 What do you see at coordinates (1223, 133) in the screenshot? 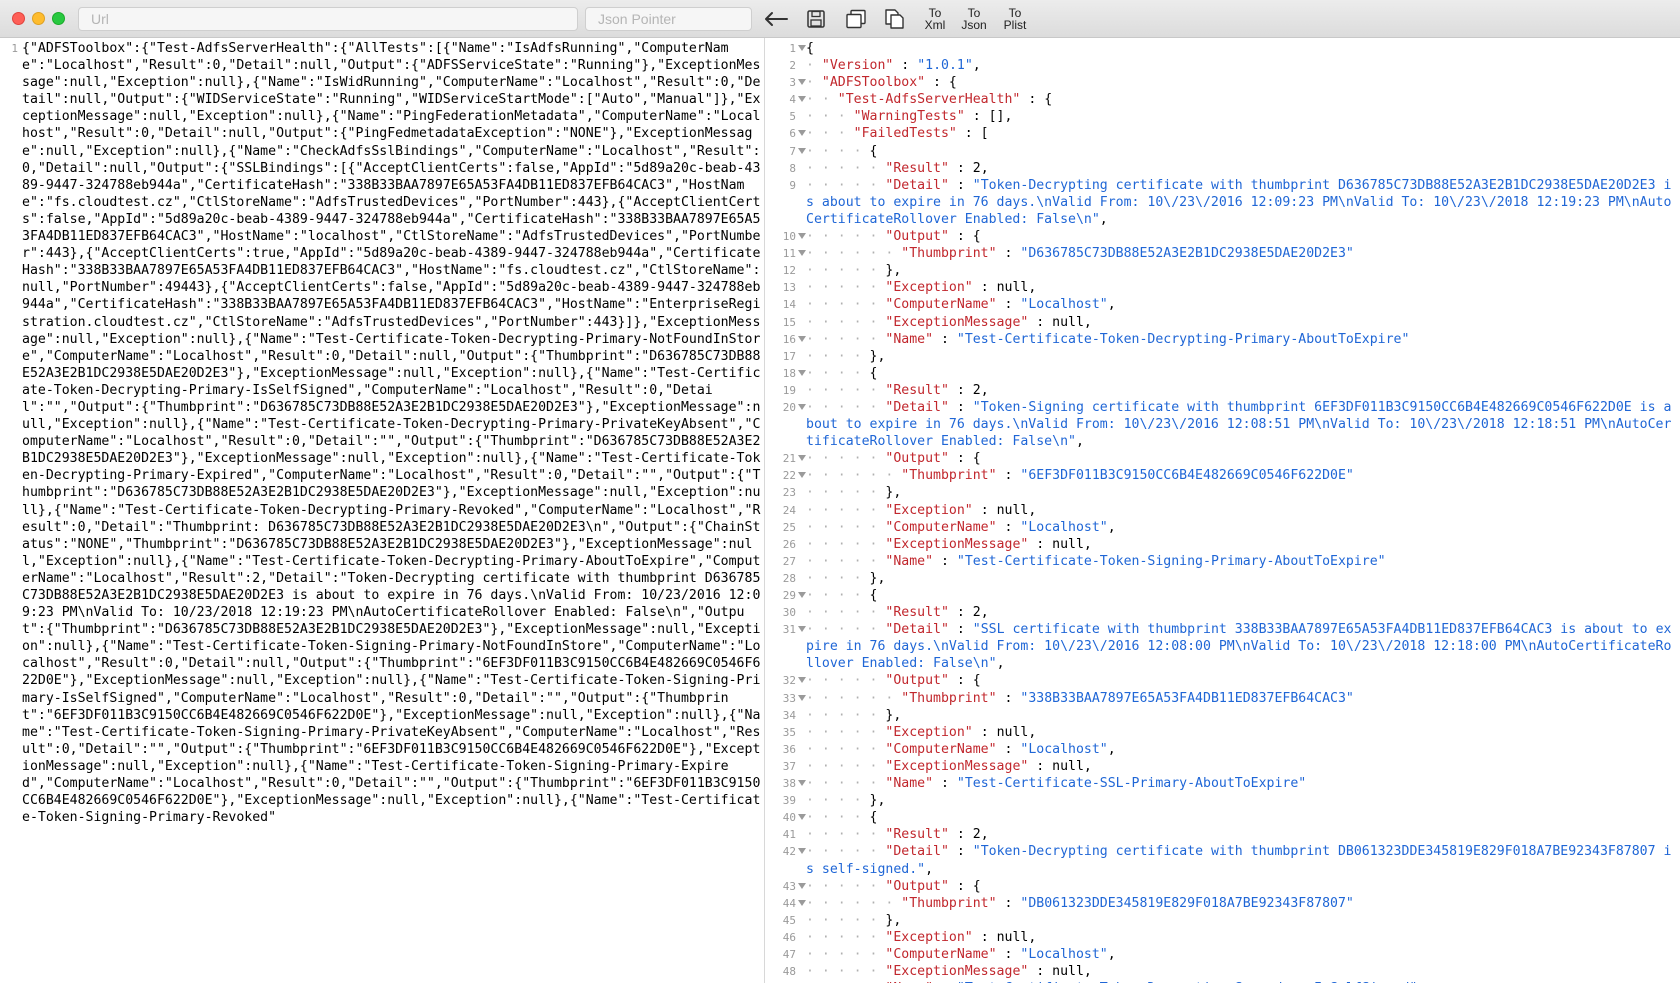
I see `json-line: 6 · · · "FailedTests" : [` at bounding box center [1223, 133].